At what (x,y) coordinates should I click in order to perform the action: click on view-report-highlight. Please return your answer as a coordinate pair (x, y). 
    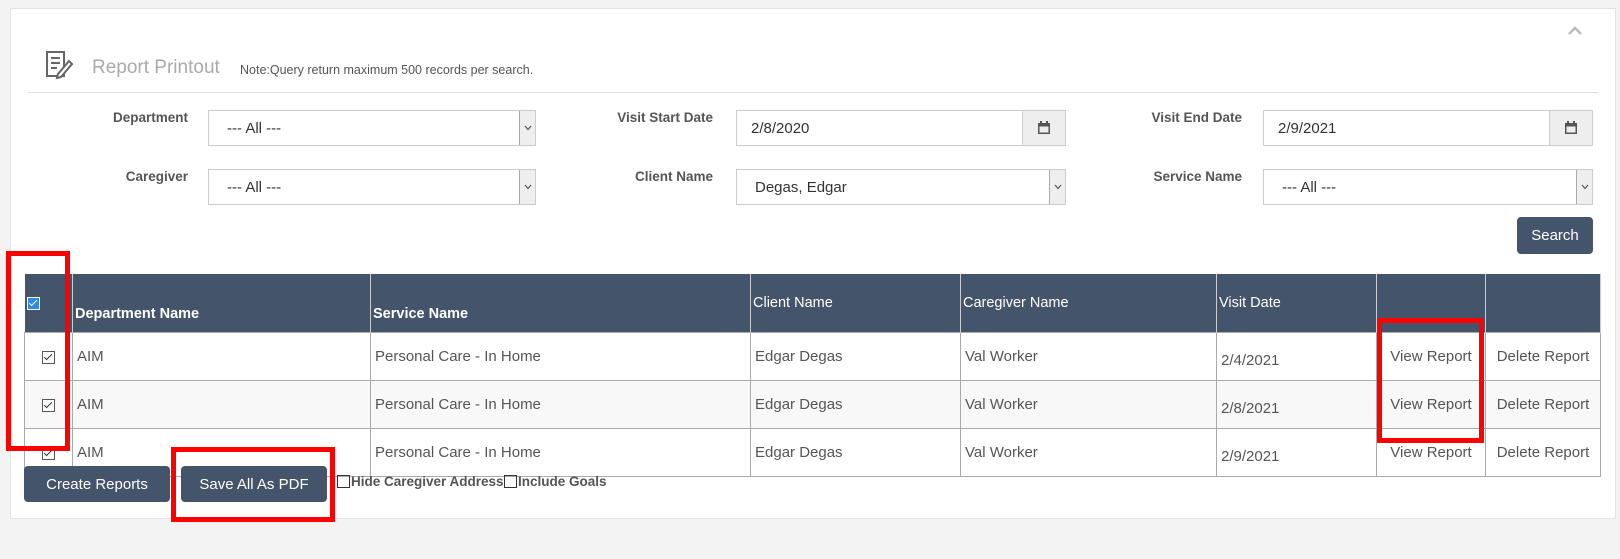
    Looking at the image, I should click on (1430, 380).